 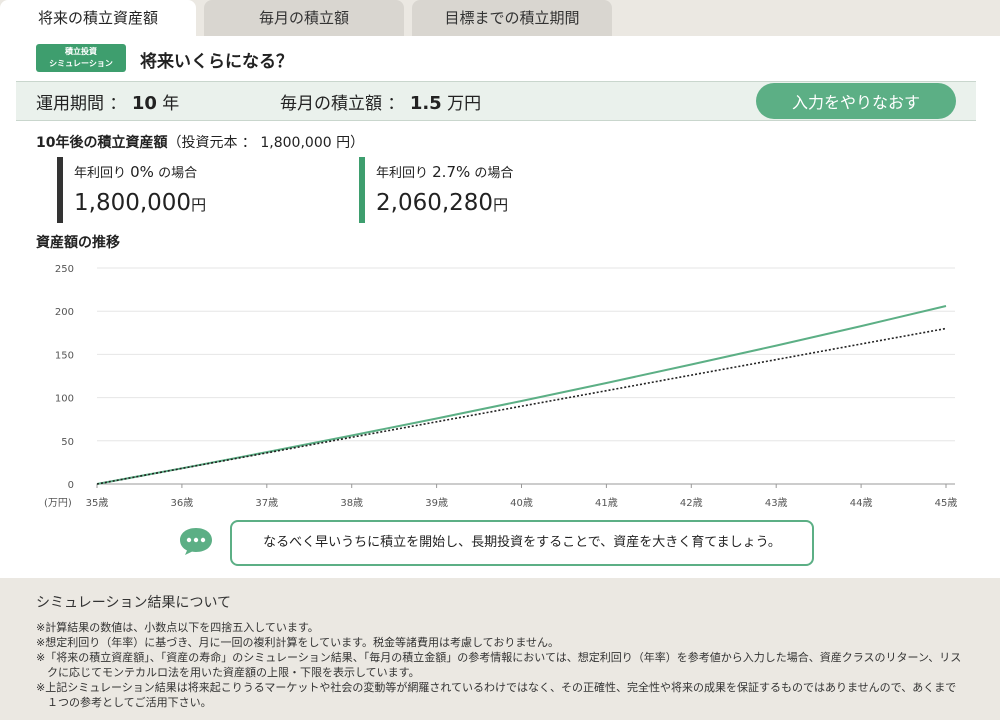 I want to click on x-tick-label: 41歳, so click(x=606, y=503).